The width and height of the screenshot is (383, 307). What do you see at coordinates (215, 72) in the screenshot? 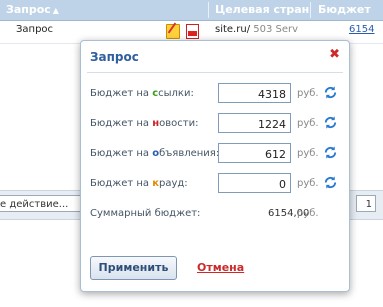
I see `dialog-divider` at bounding box center [215, 72].